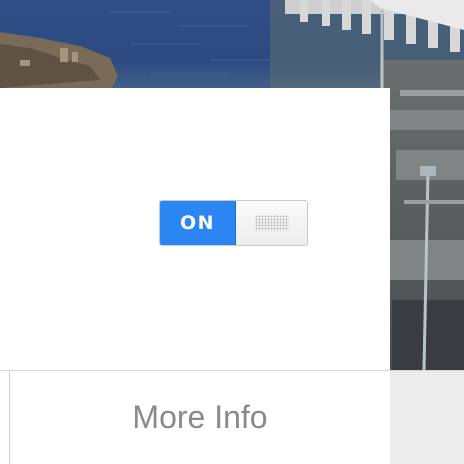  I want to click on toggle-on-label: ON, so click(198, 223).